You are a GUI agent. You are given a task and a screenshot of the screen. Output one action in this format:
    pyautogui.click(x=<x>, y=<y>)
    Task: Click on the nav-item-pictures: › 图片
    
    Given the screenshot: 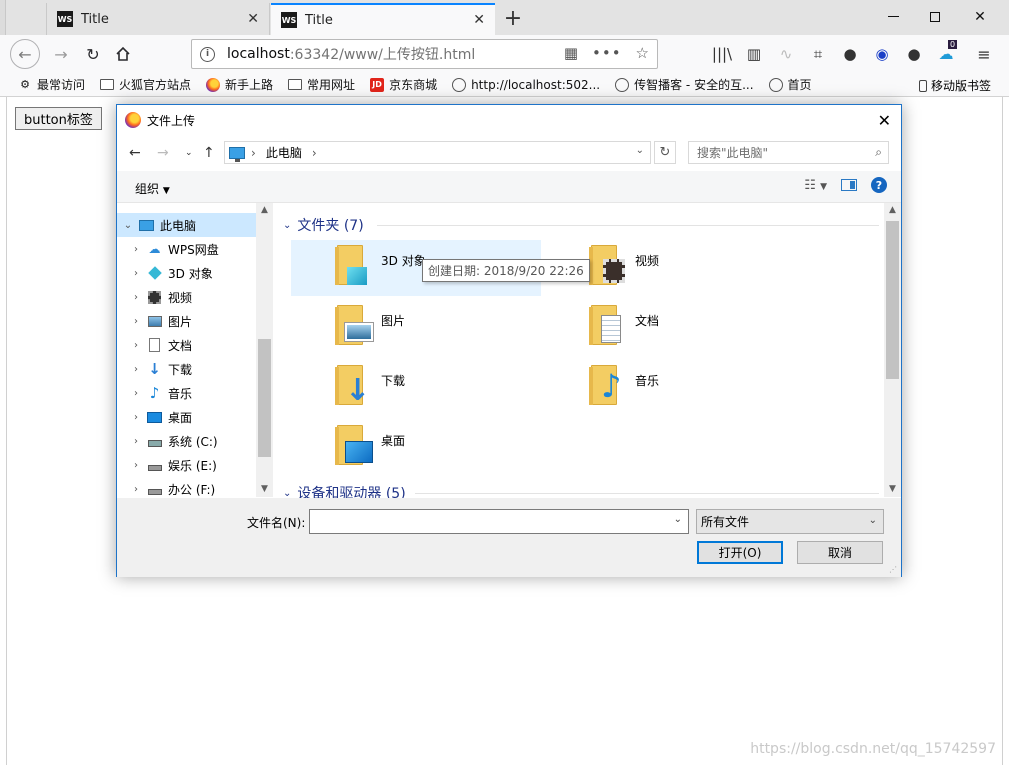 What is the action you would take?
    pyautogui.click(x=194, y=321)
    